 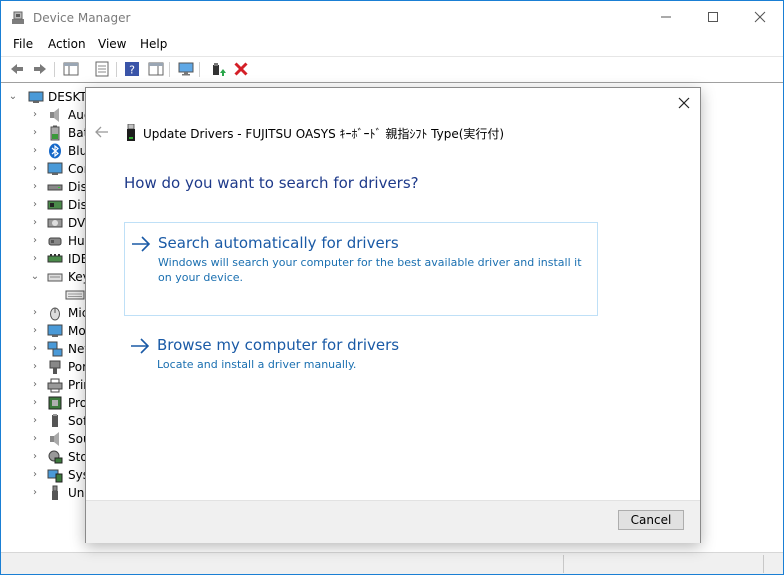 I want to click on scan-monitor-icon, so click(x=186, y=69).